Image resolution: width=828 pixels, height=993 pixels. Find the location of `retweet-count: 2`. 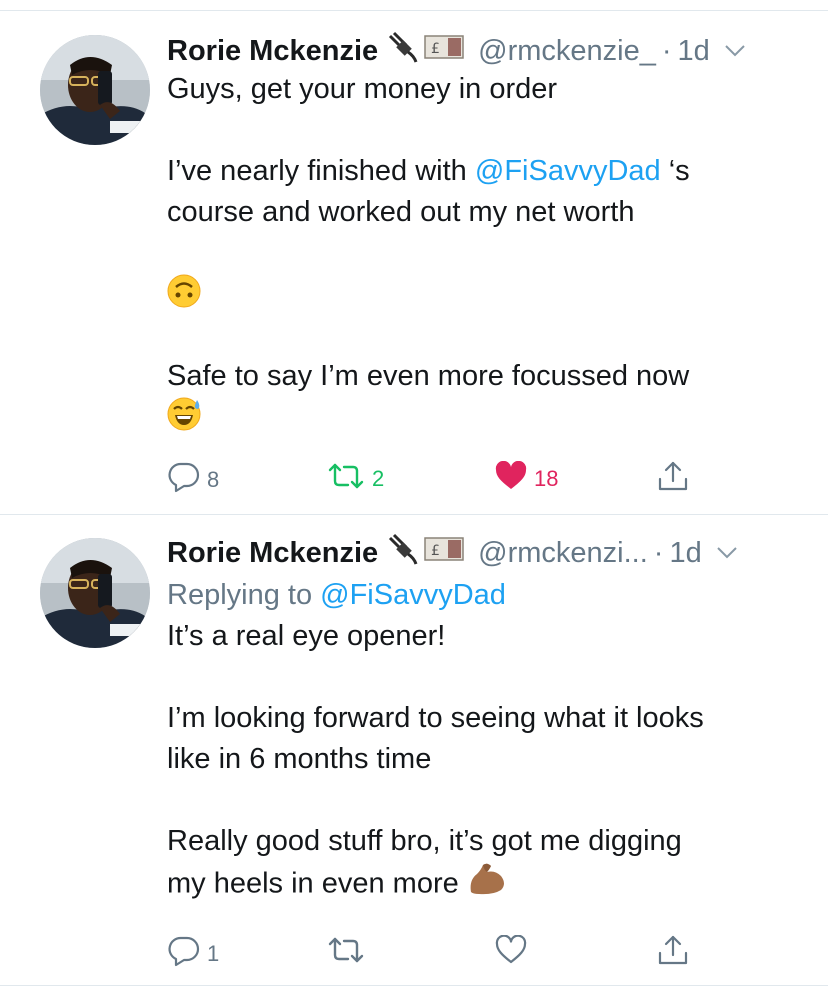

retweet-count: 2 is located at coordinates (378, 478).